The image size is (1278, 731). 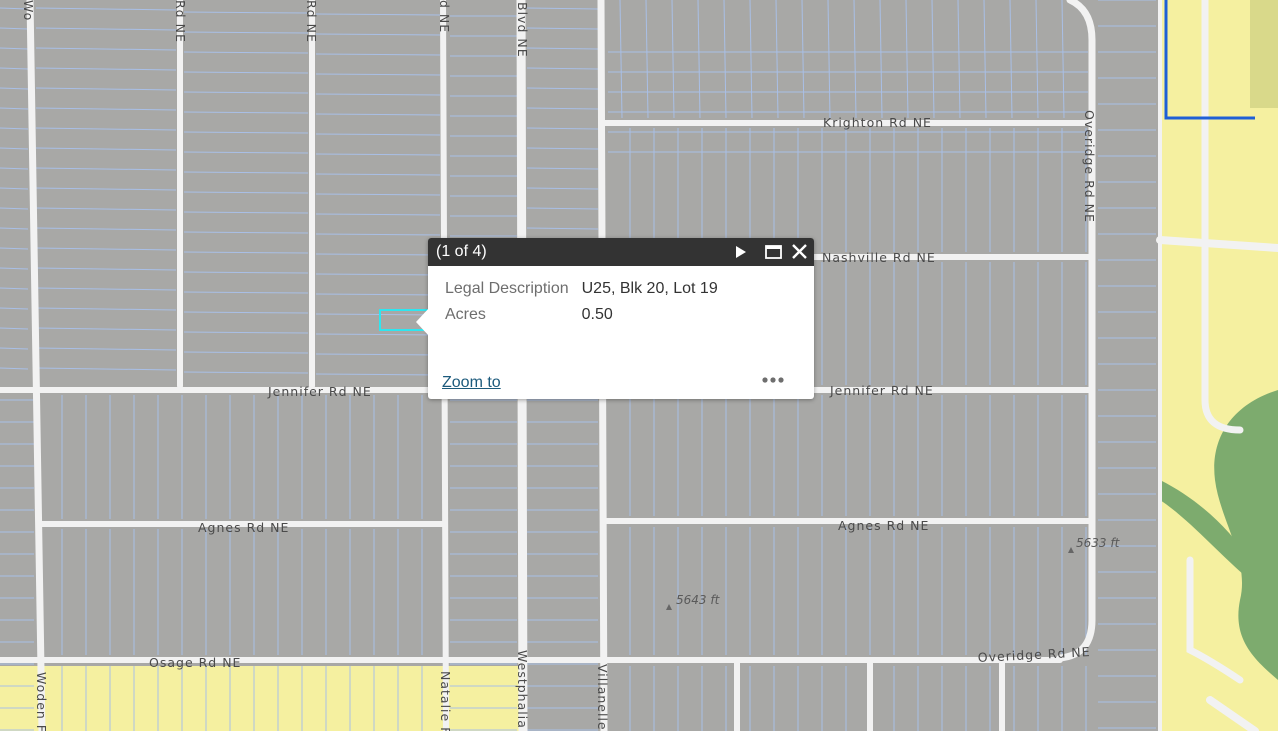 I want to click on more-actions-button, so click(x=773, y=380).